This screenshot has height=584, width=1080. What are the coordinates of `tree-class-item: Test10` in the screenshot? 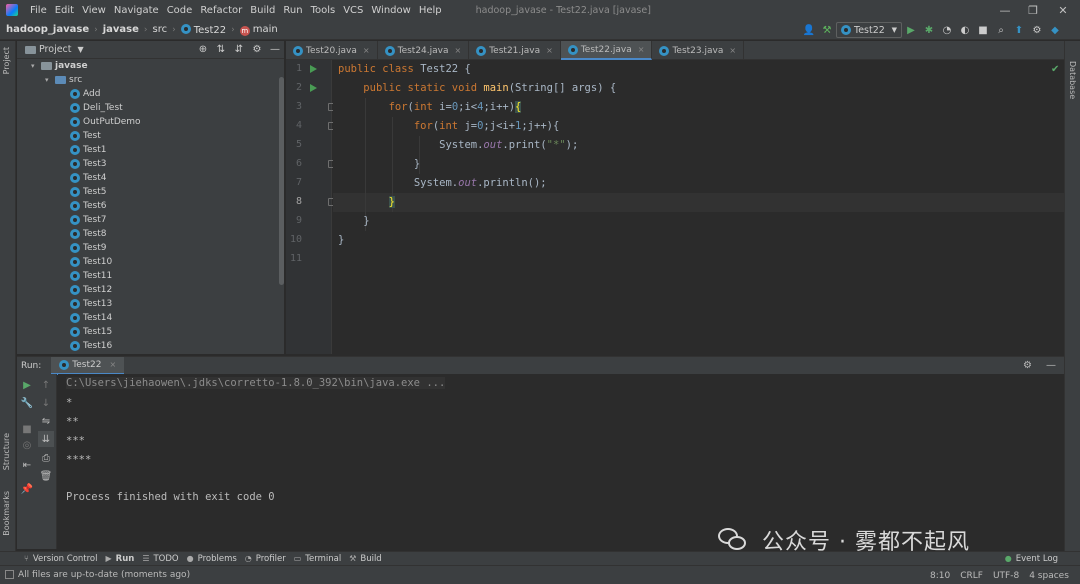 It's located at (150, 262).